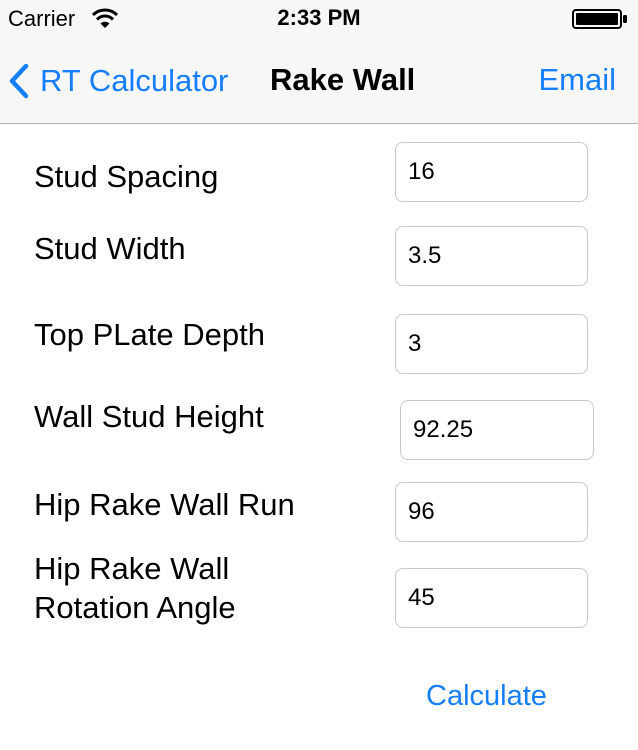 This screenshot has width=638, height=750. I want to click on status-time: 2:33 PM, so click(319, 17).